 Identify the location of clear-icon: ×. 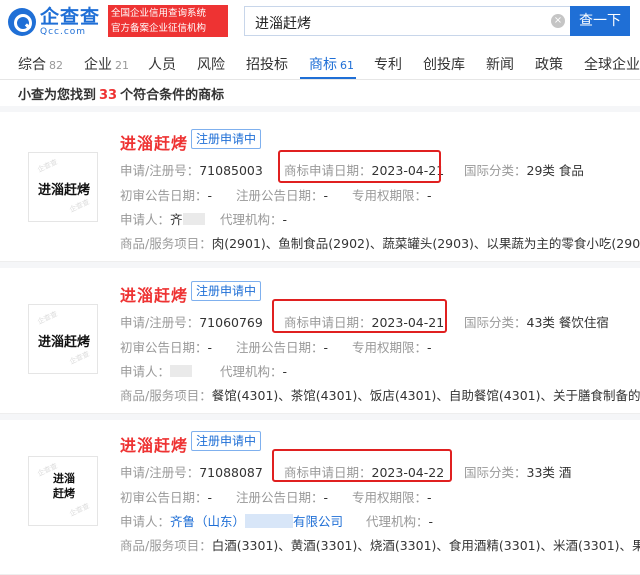
(558, 21).